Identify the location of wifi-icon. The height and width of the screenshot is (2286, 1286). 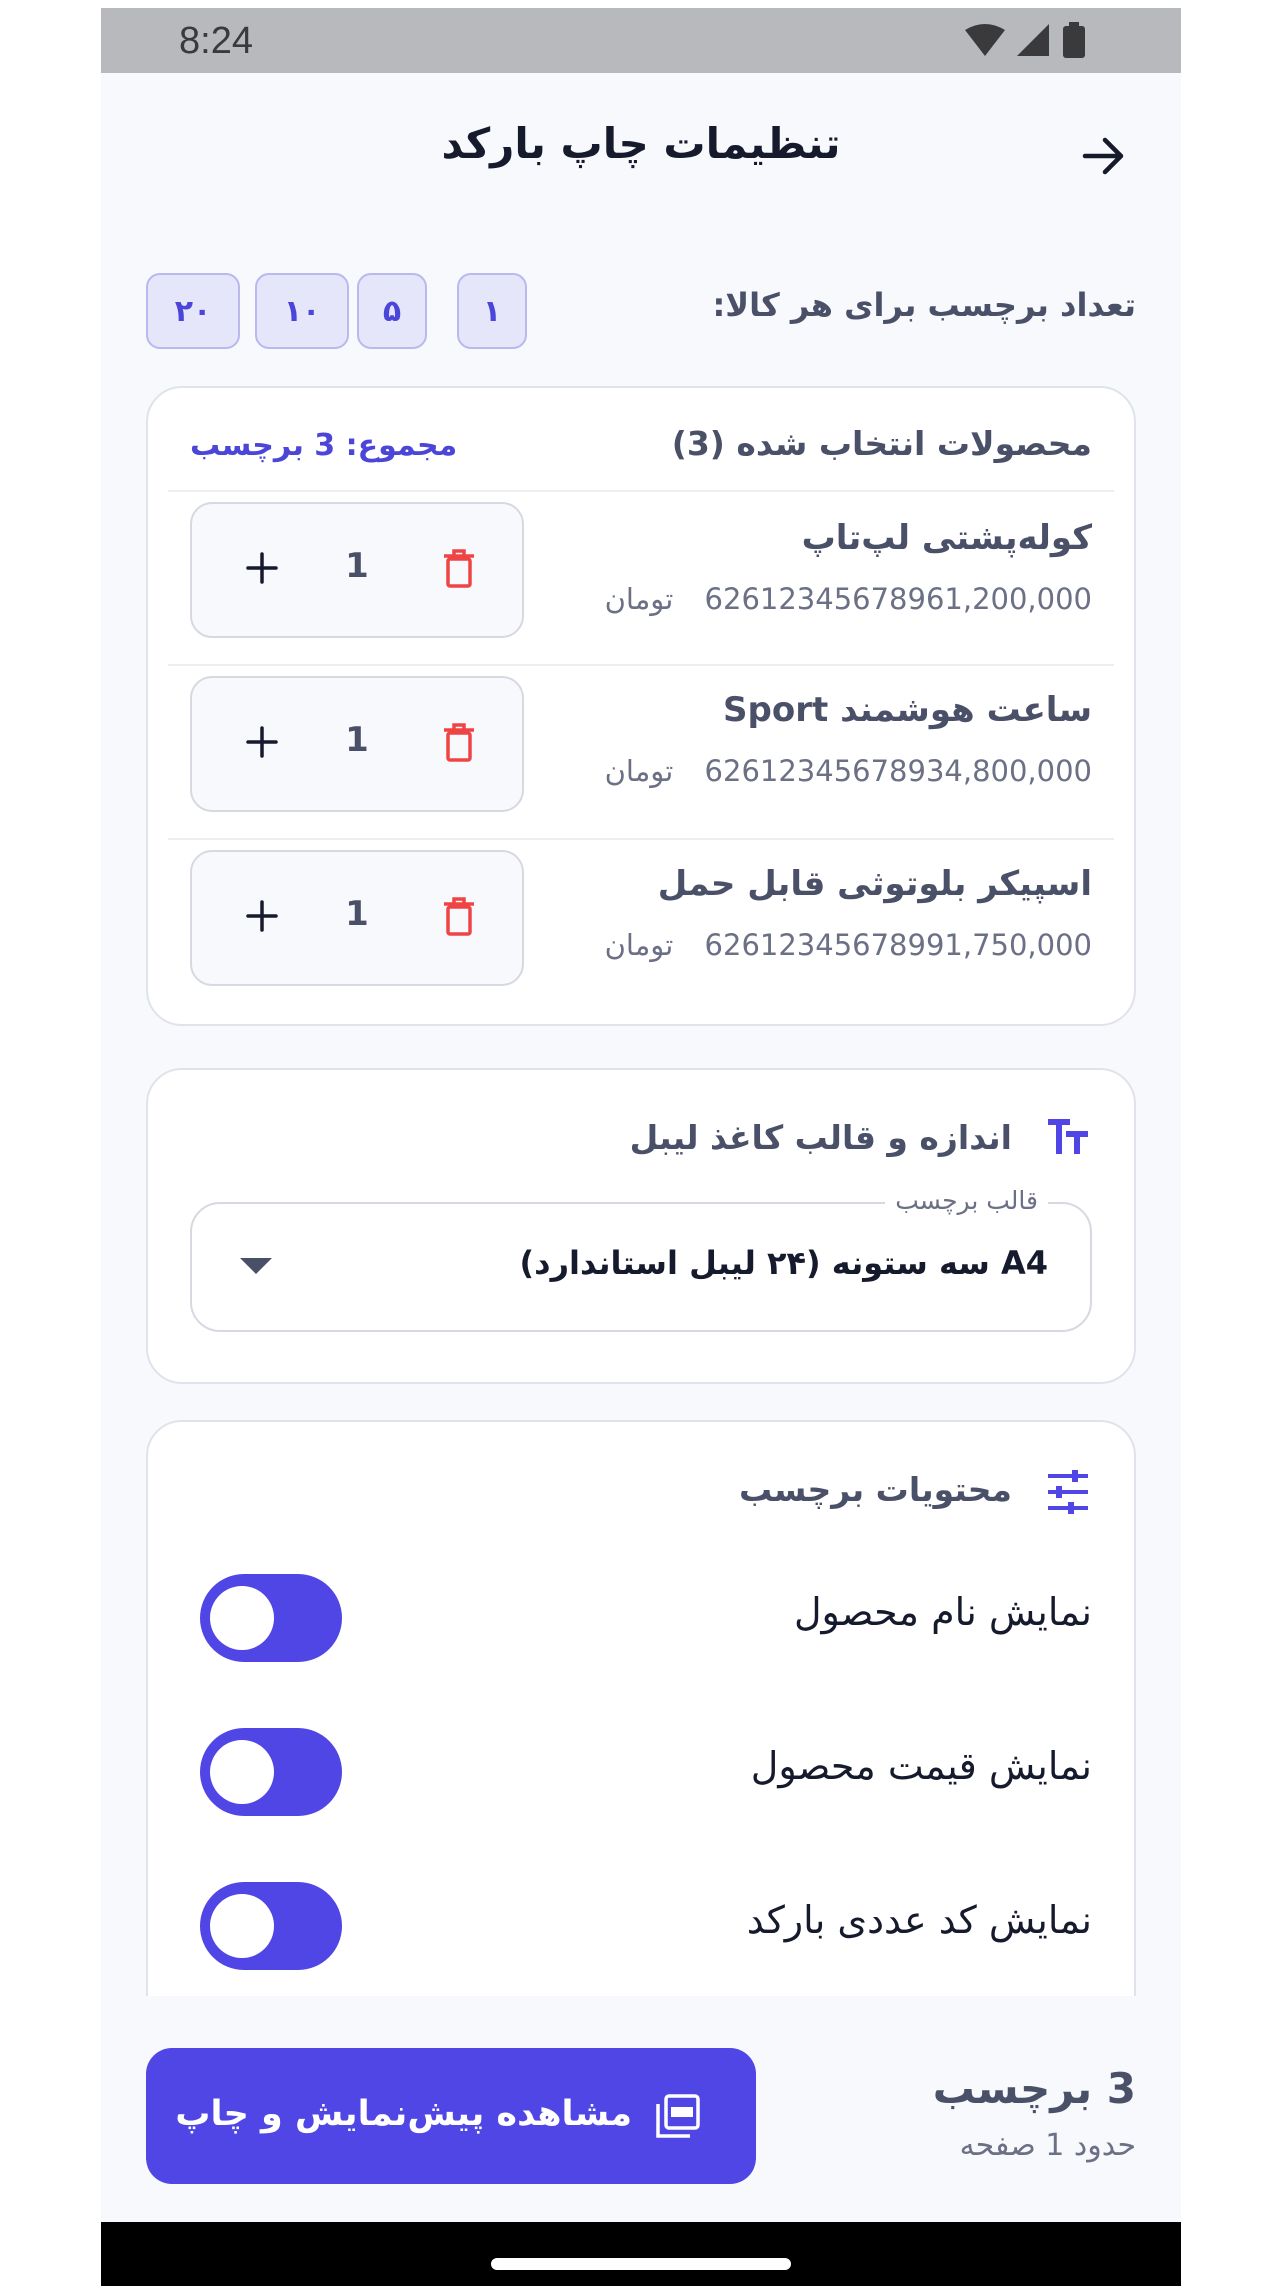
(985, 40).